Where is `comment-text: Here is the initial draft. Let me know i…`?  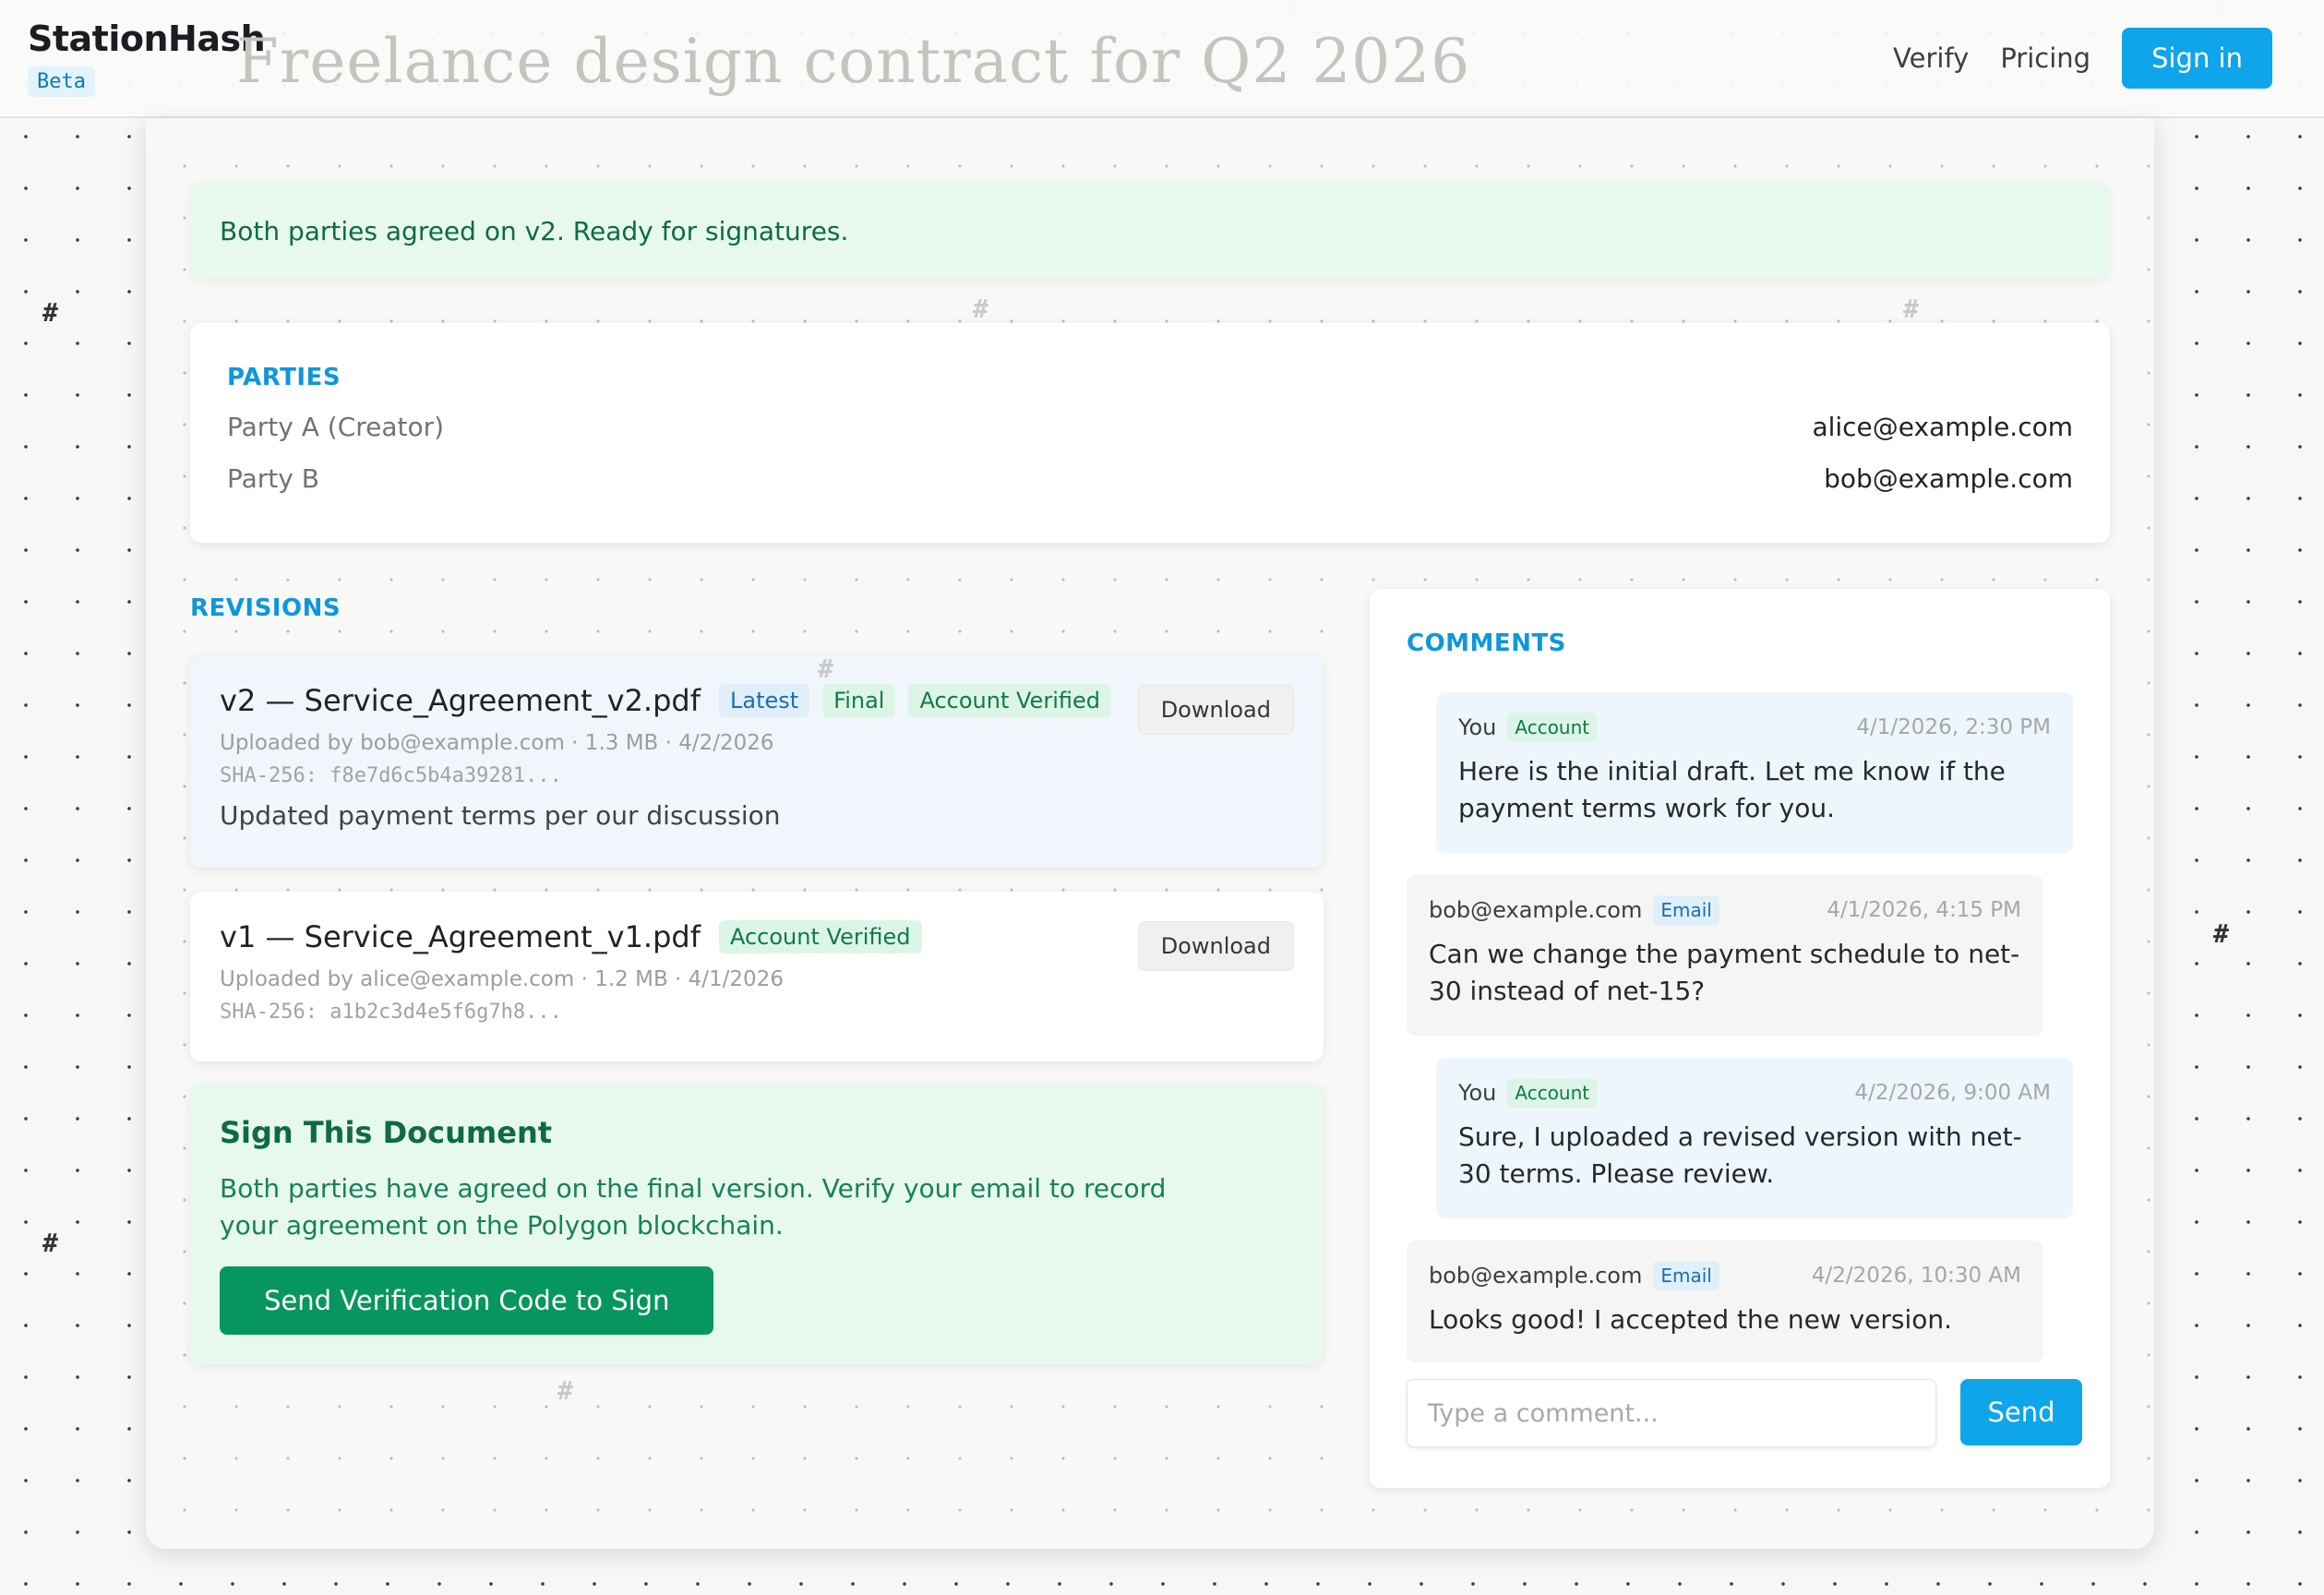 comment-text: Here is the initial draft. Let me know i… is located at coordinates (1732, 789).